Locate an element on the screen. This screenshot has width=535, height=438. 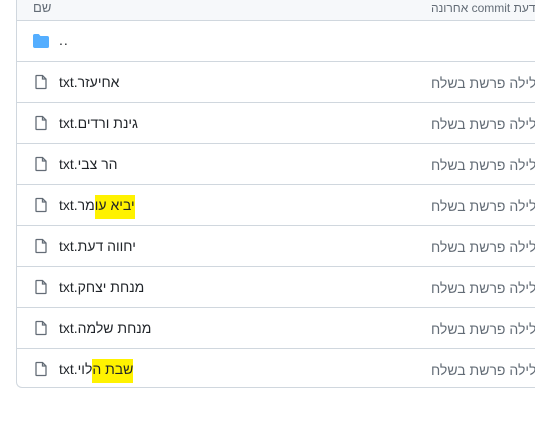
file-name-link: txt. שבת הלוי is located at coordinates (96, 371).